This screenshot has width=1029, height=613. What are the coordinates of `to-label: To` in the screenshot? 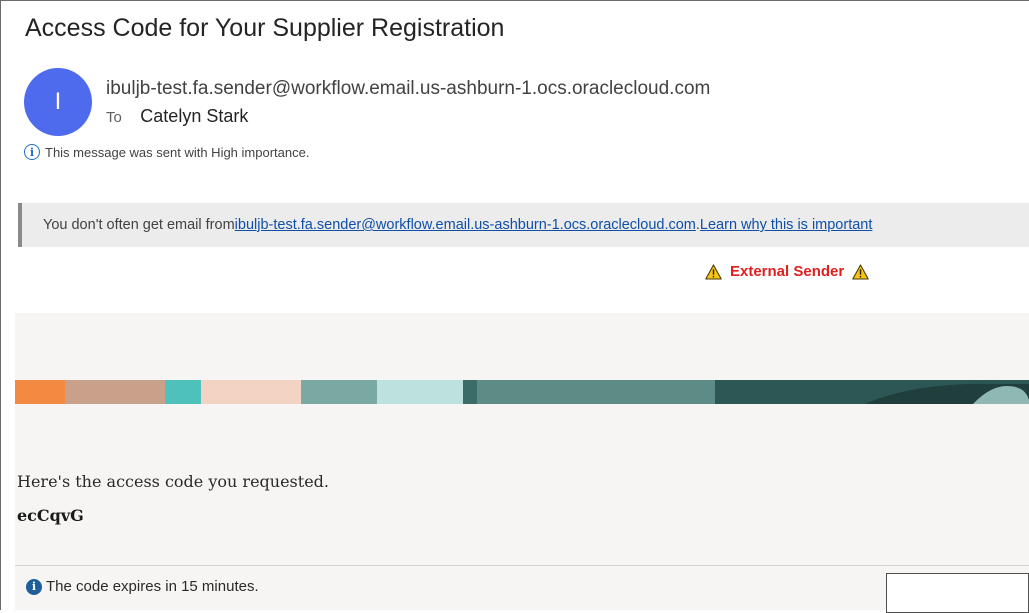 It's located at (114, 117).